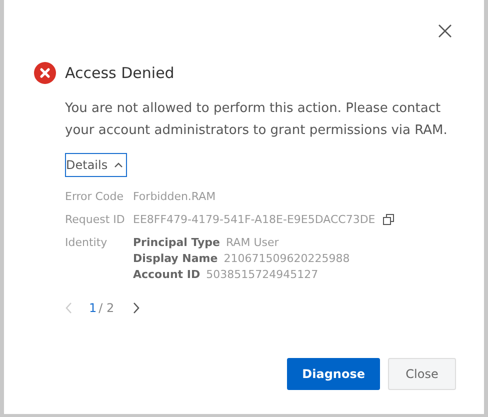 The height and width of the screenshot is (417, 488). I want to click on details-toggle: Details, so click(96, 165).